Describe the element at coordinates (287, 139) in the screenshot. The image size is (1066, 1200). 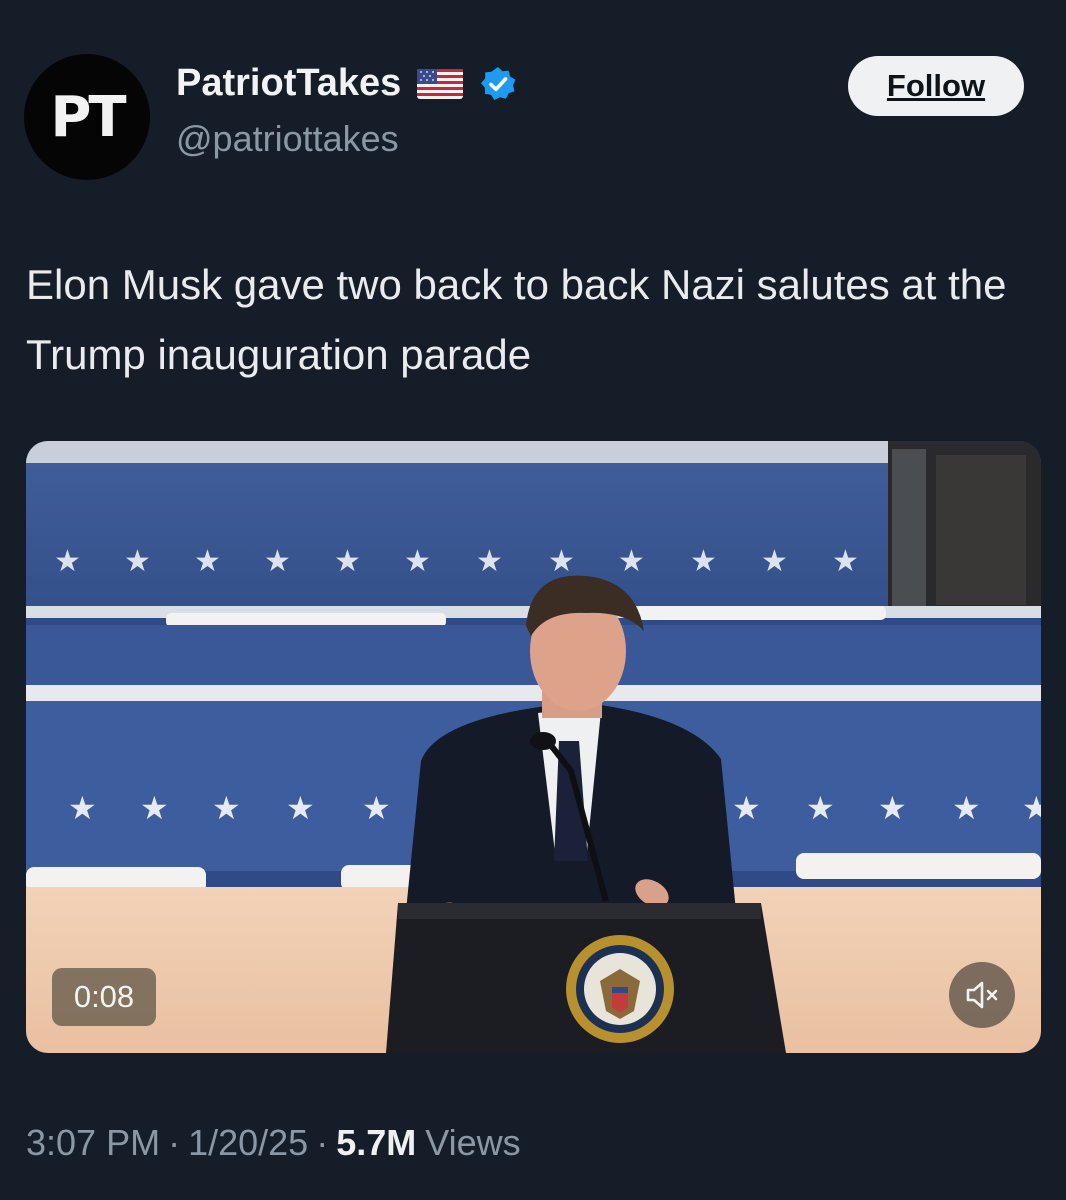
I see `handle: @patriottakes` at that location.